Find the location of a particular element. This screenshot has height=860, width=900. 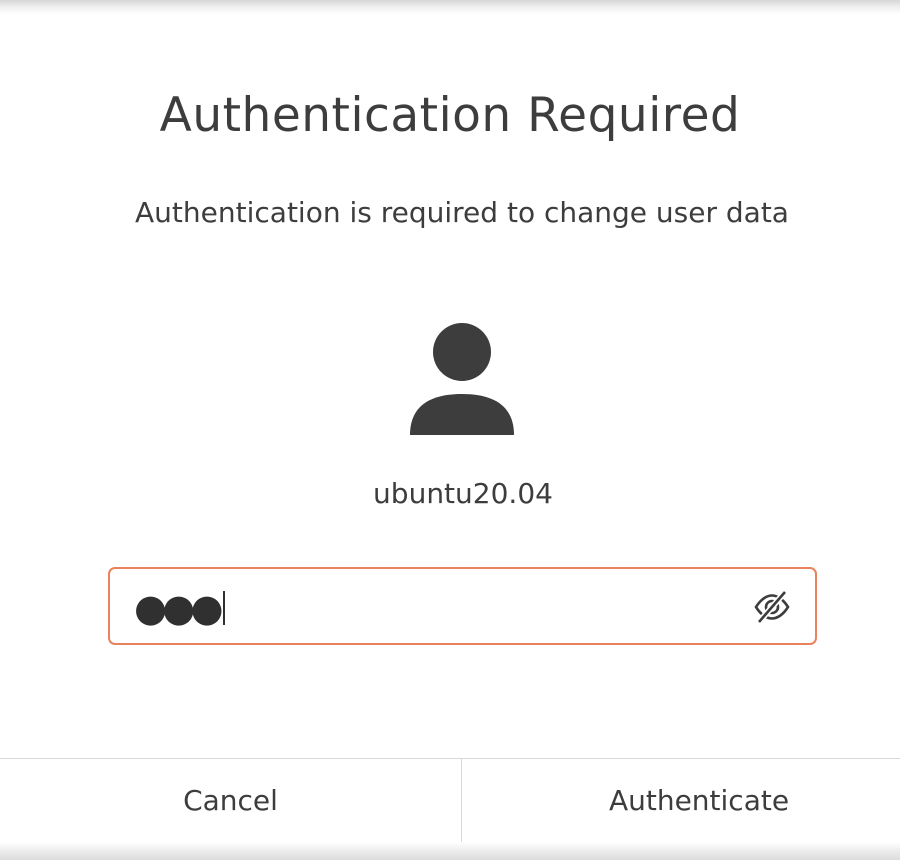

dialog-button-row: Cancel Authenticate is located at coordinates (450, 800).